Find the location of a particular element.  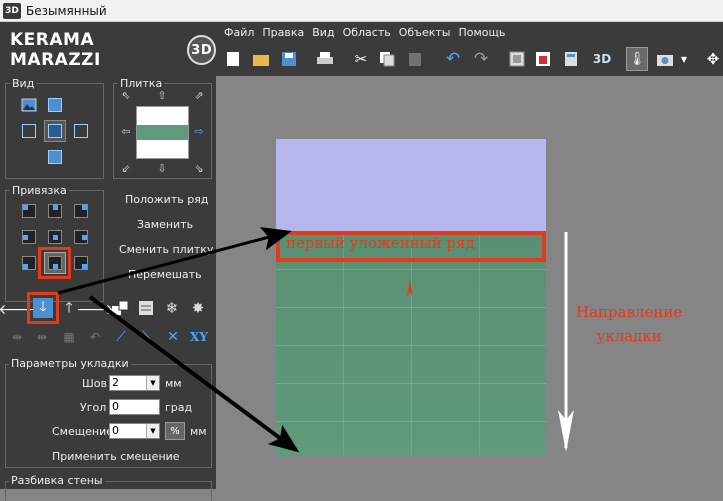

diagonal-icon: ⟋ is located at coordinates (121, 337).